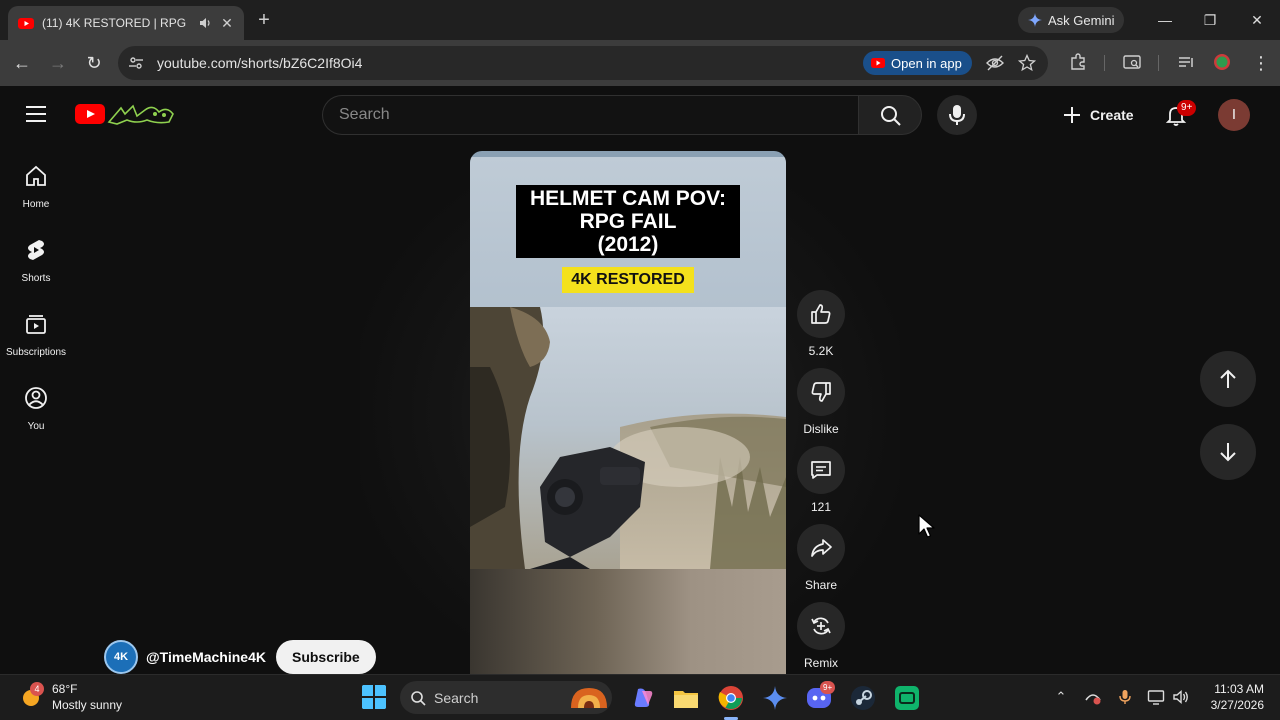 The width and height of the screenshot is (1280, 720). What do you see at coordinates (643, 698) in the screenshot?
I see `copilot-icon` at bounding box center [643, 698].